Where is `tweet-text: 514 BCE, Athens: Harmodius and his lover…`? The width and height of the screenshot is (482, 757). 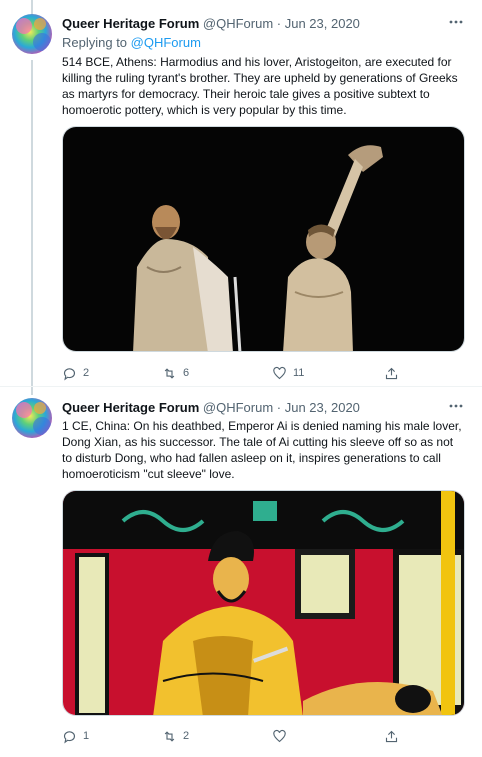
tweet-text: 514 BCE, Athens: Harmodius and his lover… is located at coordinates (260, 86).